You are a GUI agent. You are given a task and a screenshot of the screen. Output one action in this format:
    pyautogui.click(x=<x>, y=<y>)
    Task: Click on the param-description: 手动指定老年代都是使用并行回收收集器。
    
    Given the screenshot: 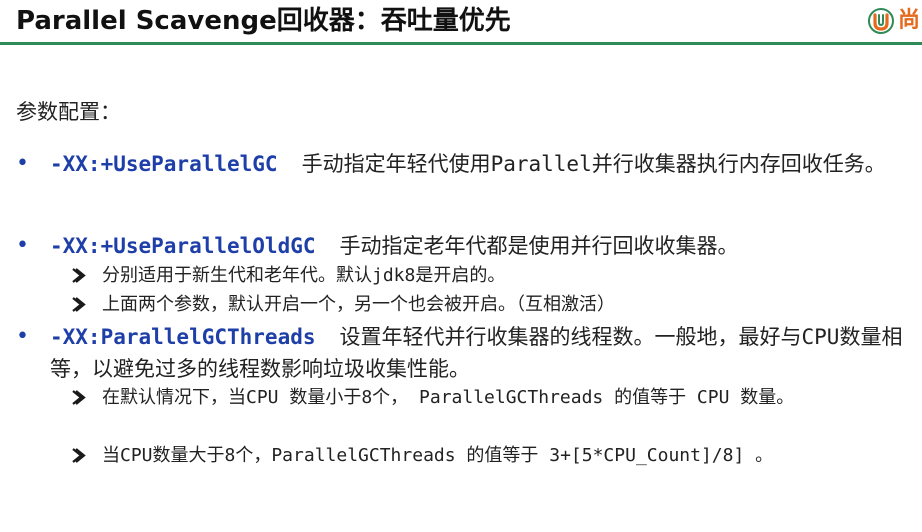 What is the action you would take?
    pyautogui.click(x=539, y=246)
    